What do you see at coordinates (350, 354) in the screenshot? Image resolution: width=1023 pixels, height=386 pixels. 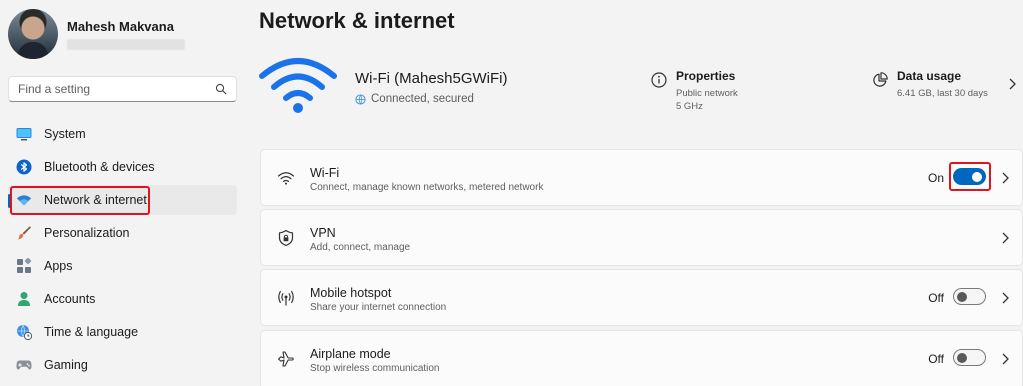 I see `card-title: Airplane mode` at bounding box center [350, 354].